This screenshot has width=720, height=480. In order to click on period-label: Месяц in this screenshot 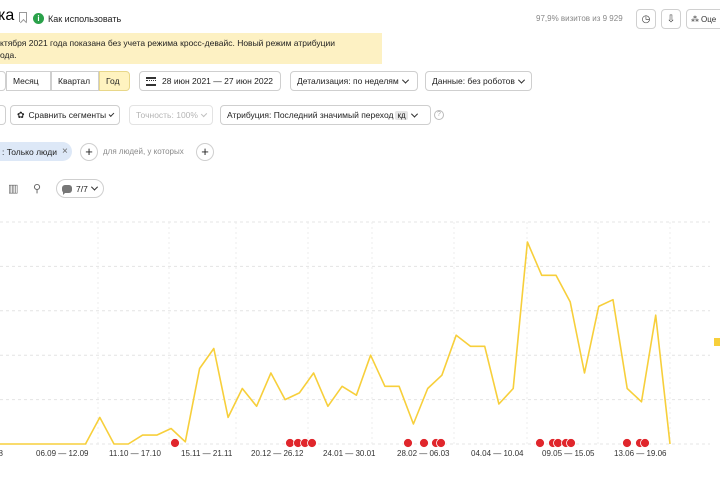, I will do `click(26, 81)`.